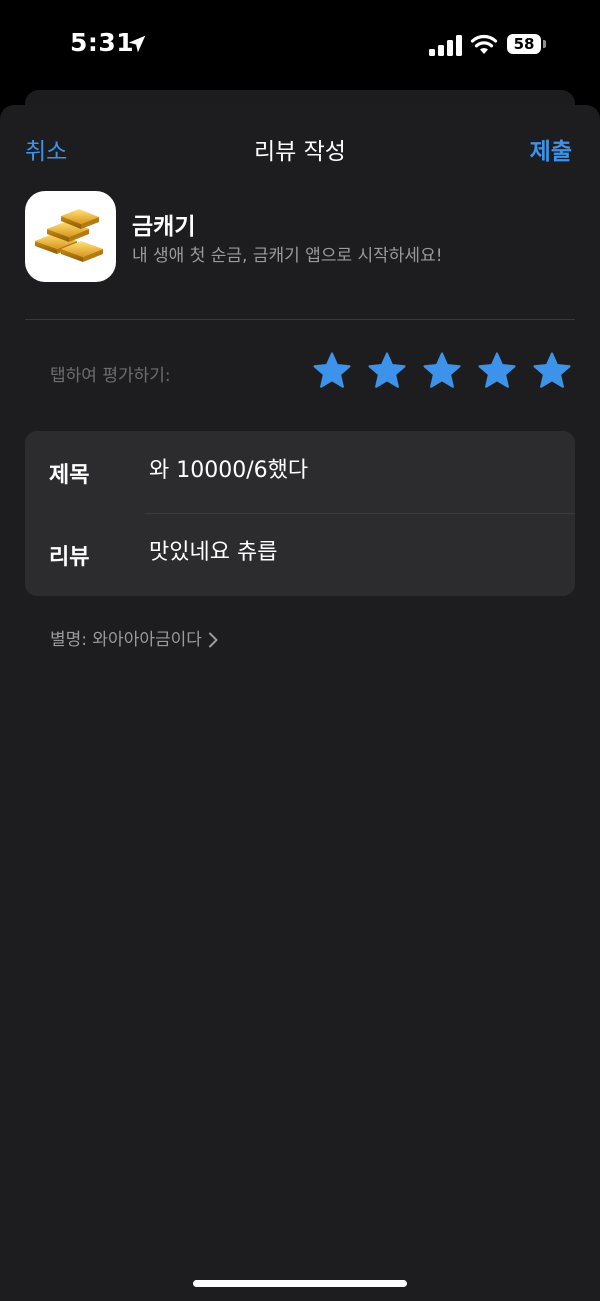 The width and height of the screenshot is (600, 1301). I want to click on title-label: 제목, so click(69, 475).